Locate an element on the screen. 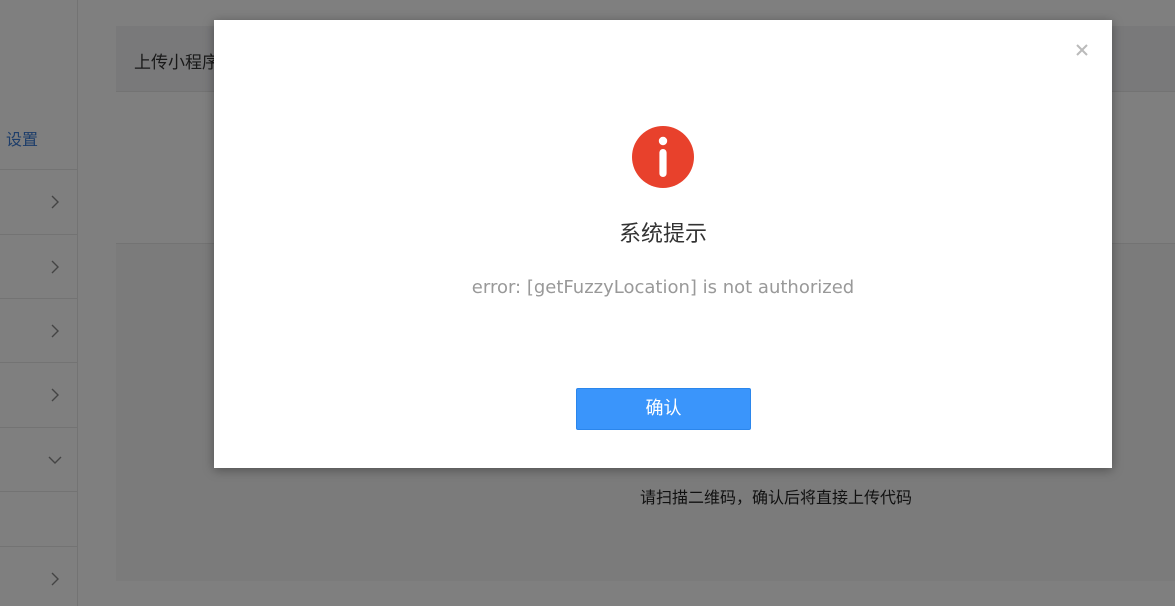 This screenshot has height=606, width=1175. close-button is located at coordinates (1082, 50).